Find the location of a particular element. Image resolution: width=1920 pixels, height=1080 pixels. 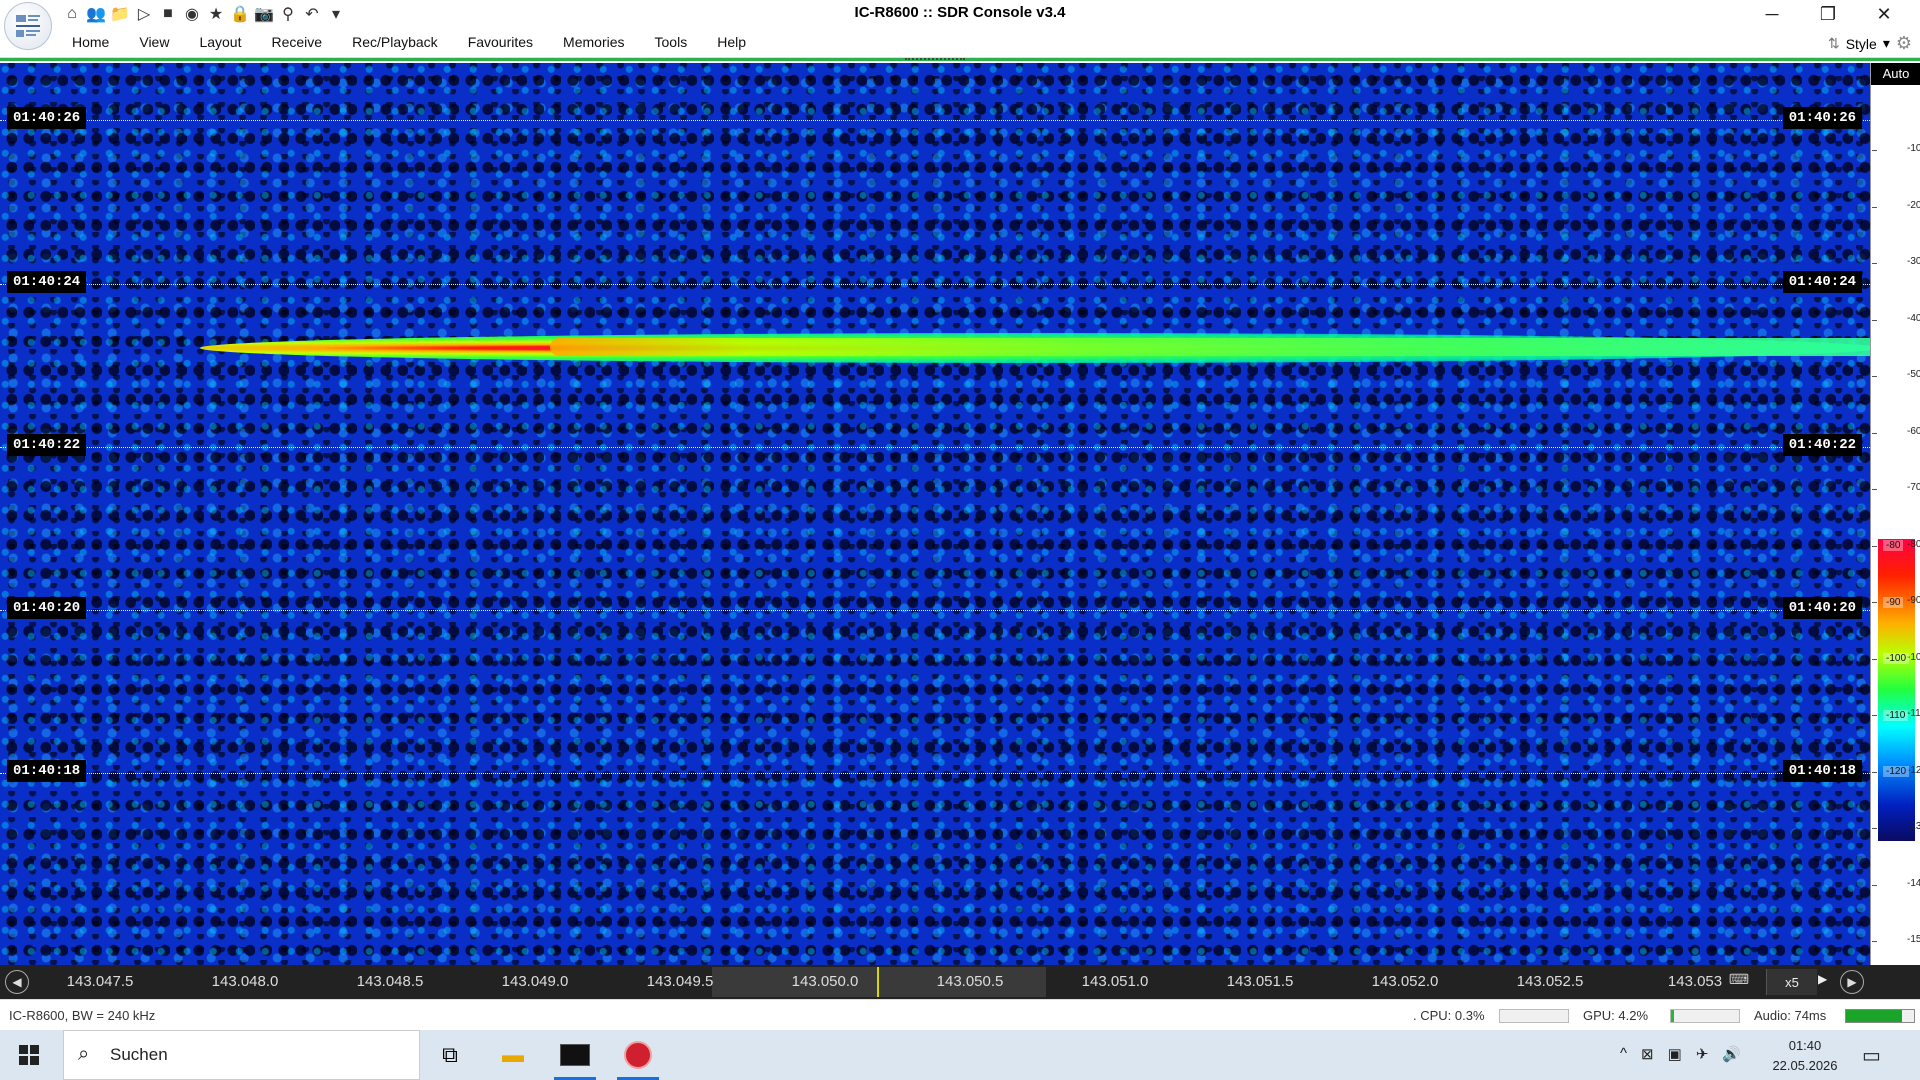

menu-memories: Memories is located at coordinates (593, 42).